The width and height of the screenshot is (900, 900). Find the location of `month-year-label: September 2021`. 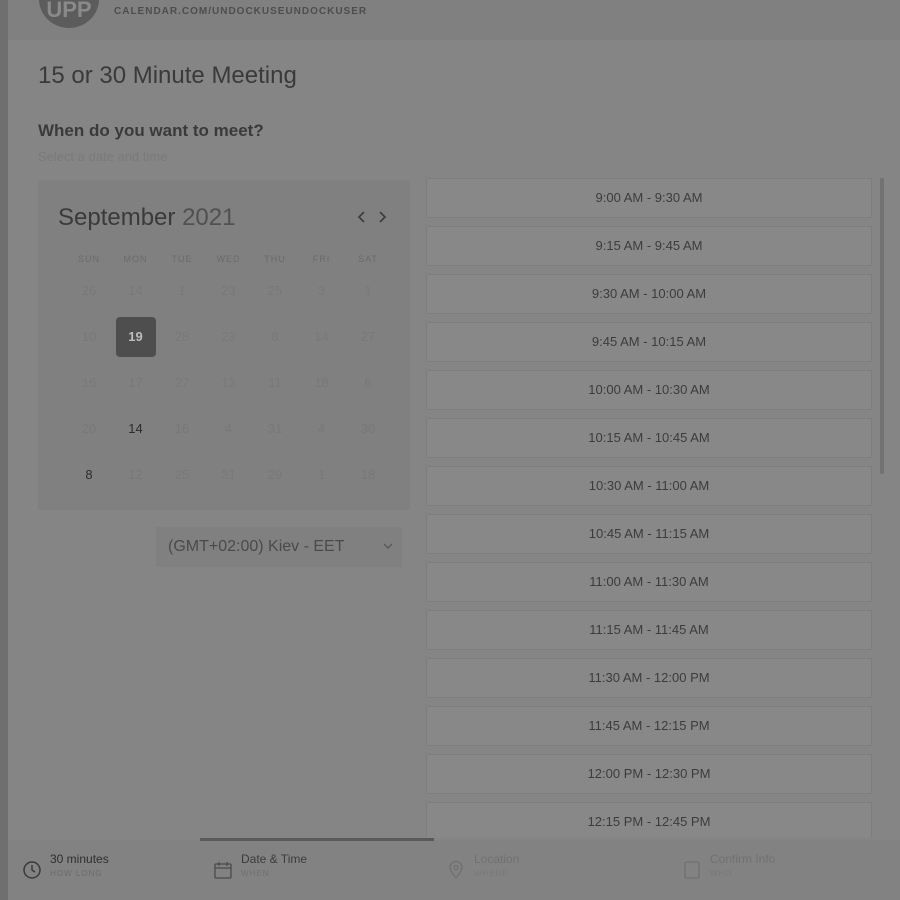

month-year-label: September 2021 is located at coordinates (146, 218).